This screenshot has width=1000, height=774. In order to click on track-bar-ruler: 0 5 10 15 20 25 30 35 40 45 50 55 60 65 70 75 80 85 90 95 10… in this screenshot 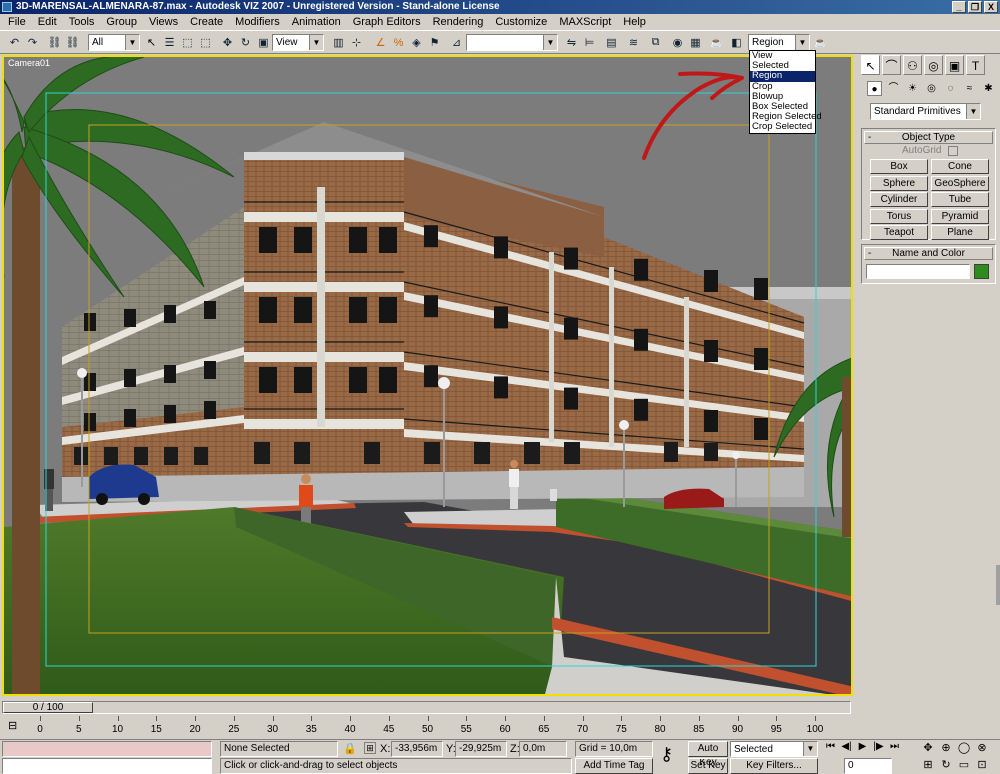, I will do `click(430, 727)`.